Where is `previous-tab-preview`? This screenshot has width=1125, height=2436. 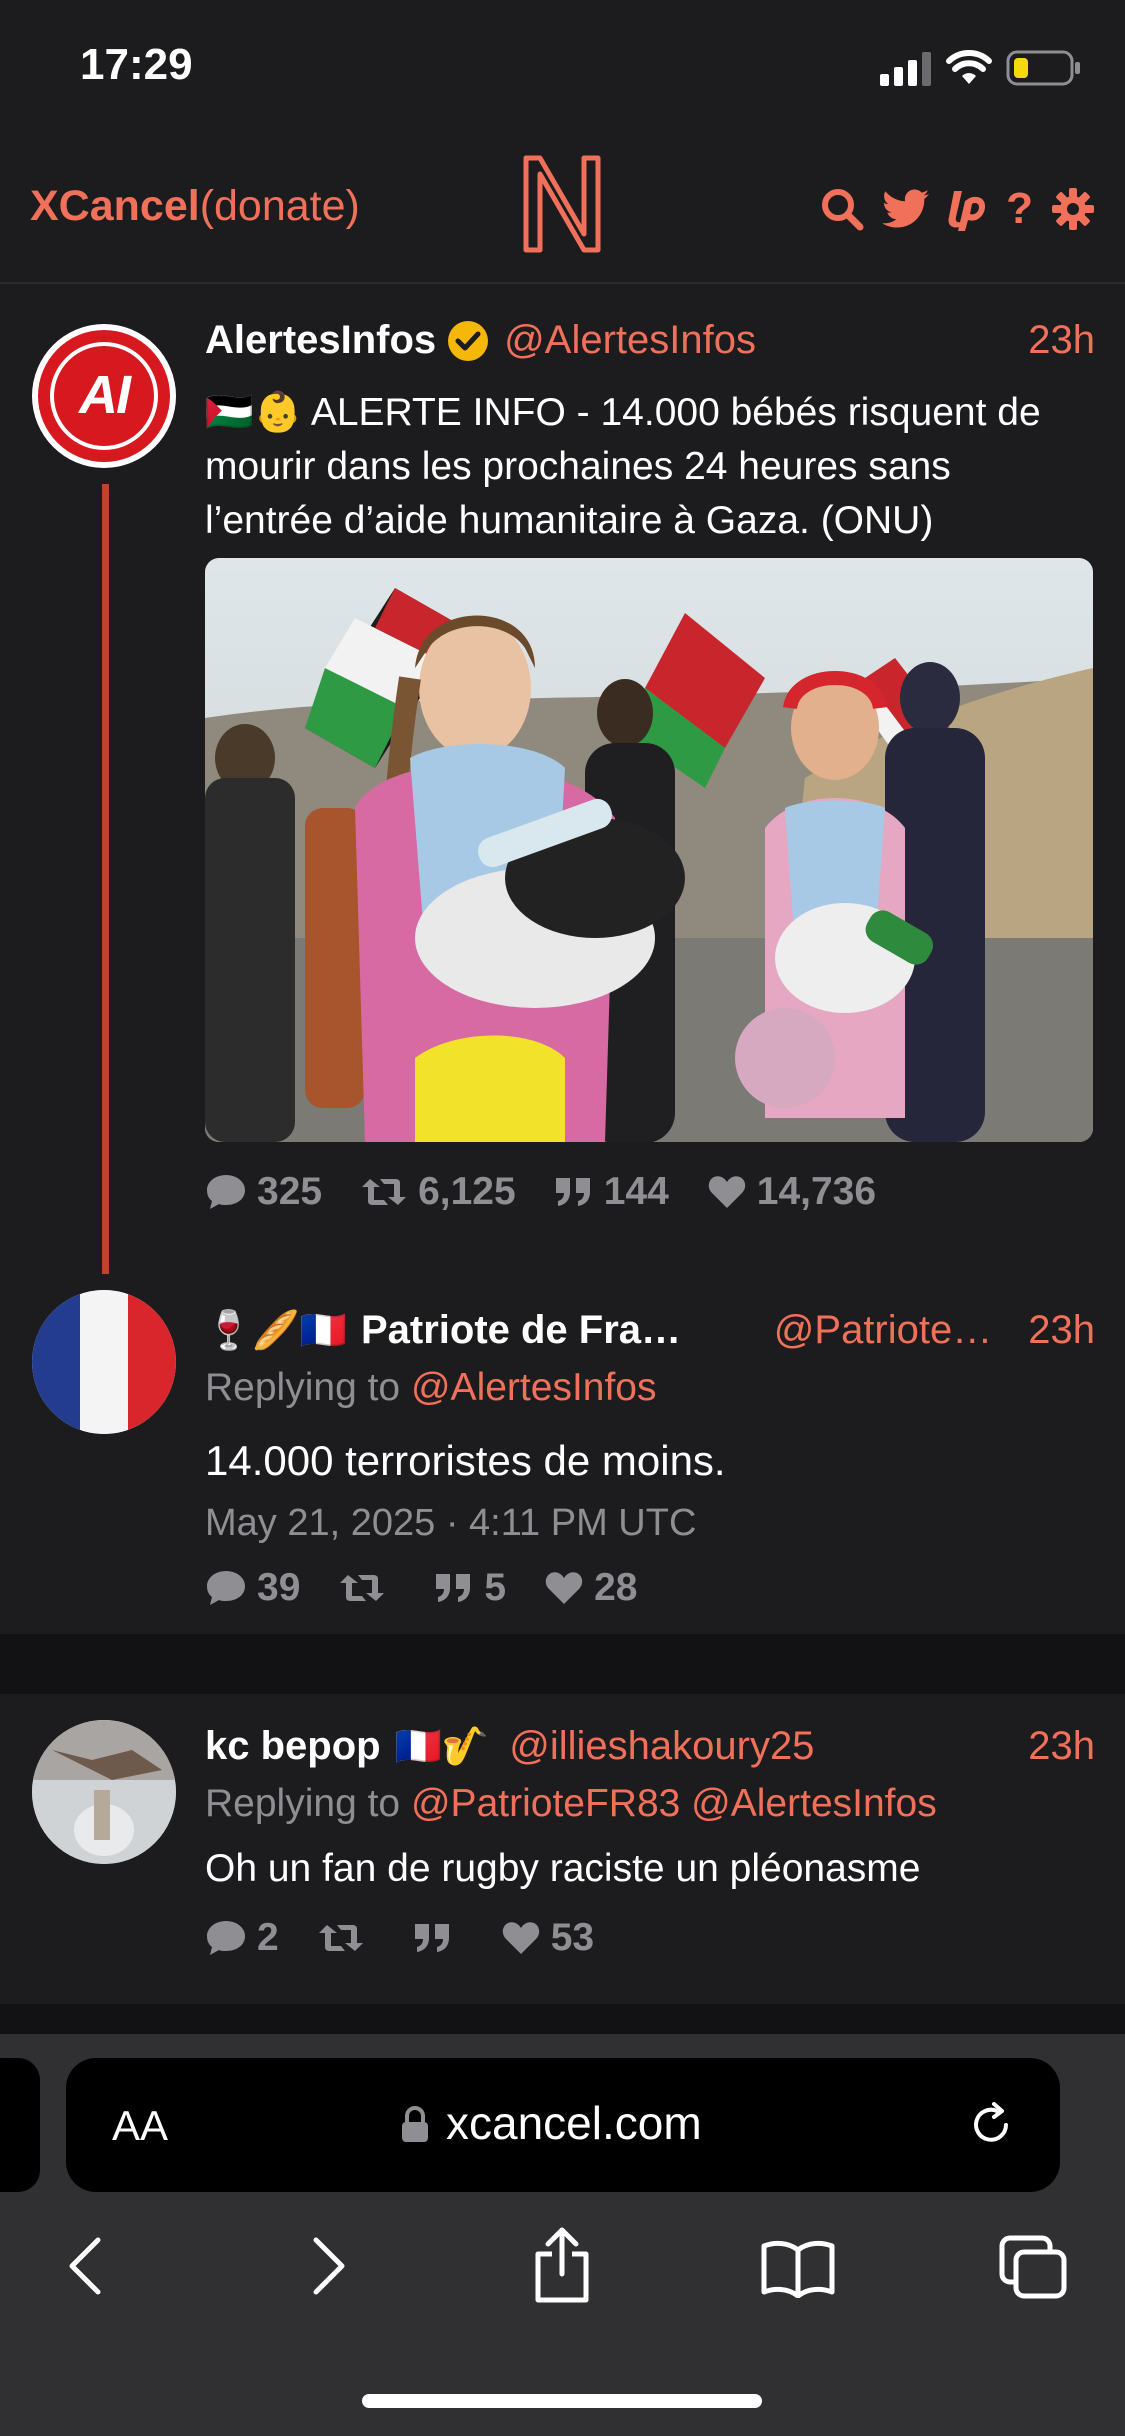
previous-tab-preview is located at coordinates (20, 2125).